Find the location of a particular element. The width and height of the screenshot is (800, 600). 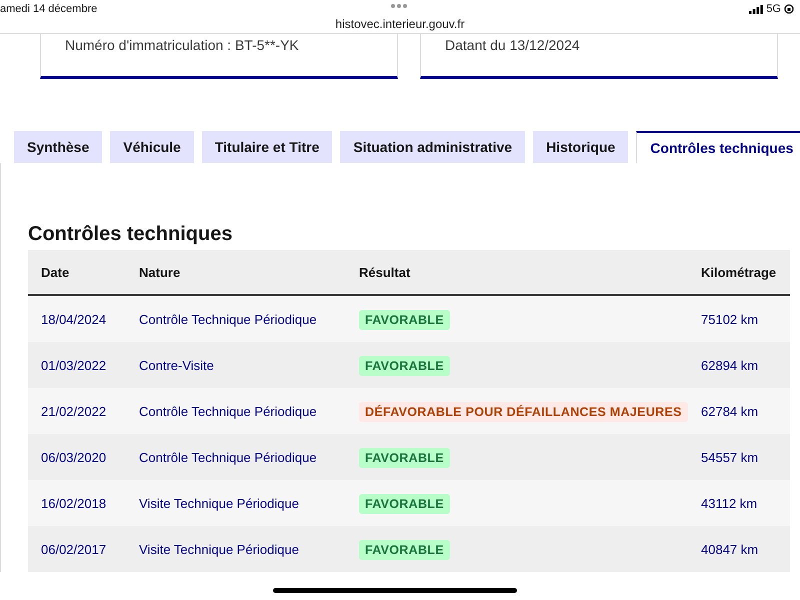

date-cell-text: 16/02/2018 is located at coordinates (74, 503).